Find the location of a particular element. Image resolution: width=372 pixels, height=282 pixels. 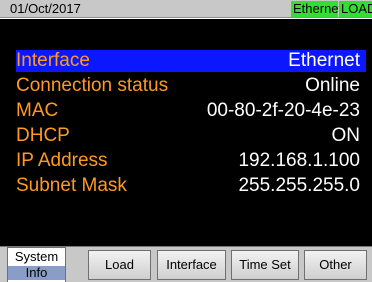

softkey-other: Other is located at coordinates (335, 265).